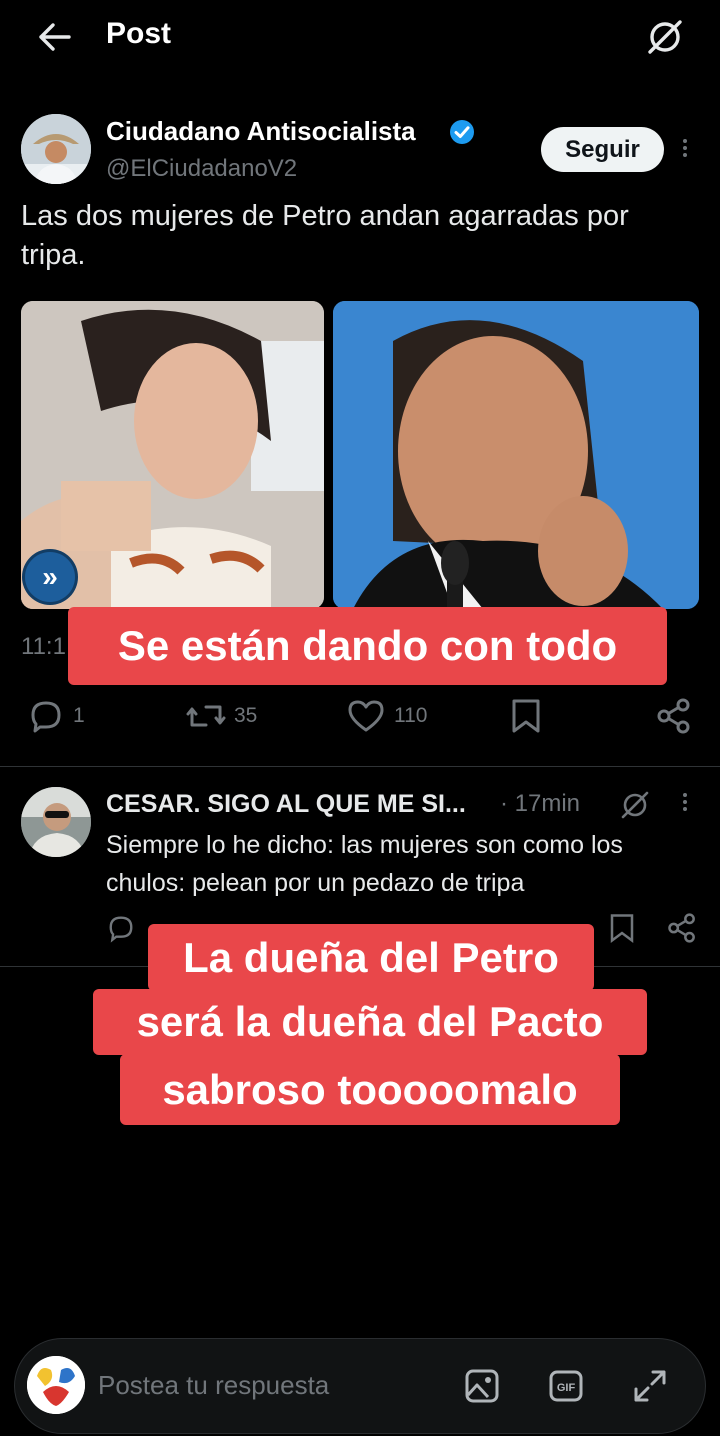 The height and width of the screenshot is (1436, 720). Describe the element at coordinates (56, 822) in the screenshot. I see `reply-author-avatar` at that location.